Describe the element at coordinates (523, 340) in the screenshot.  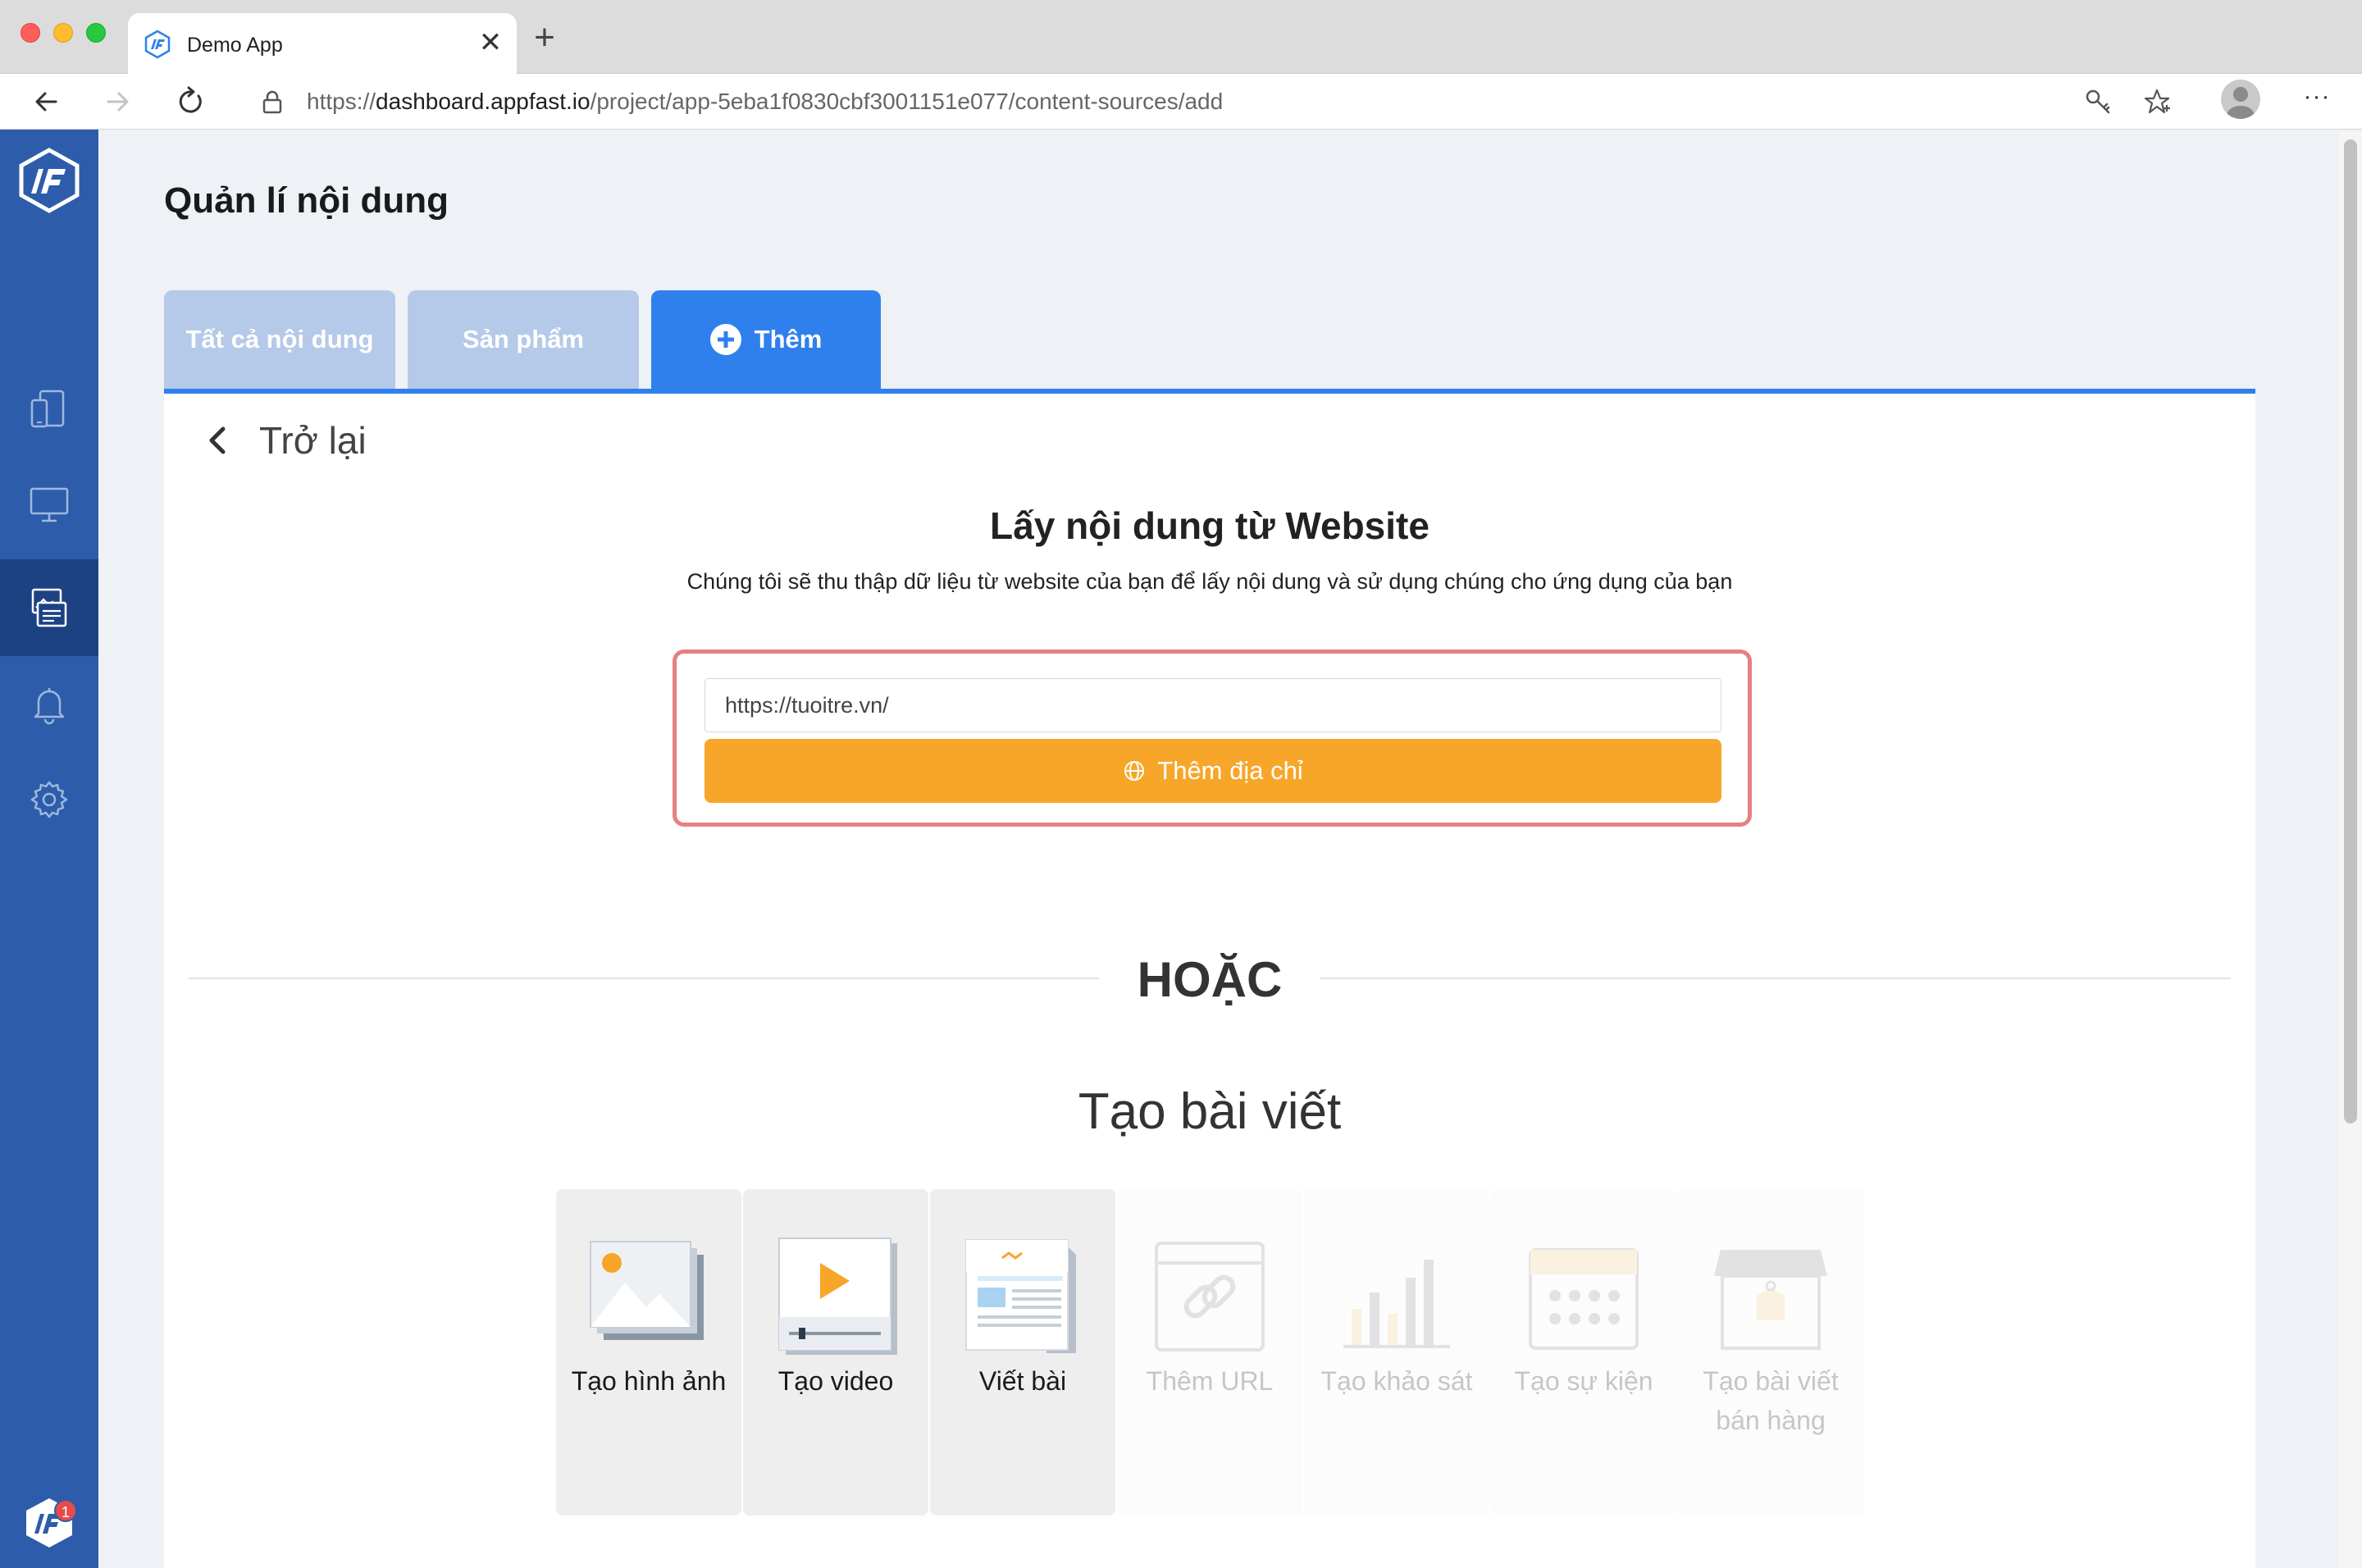
I see `tab-products: Sản phẩm` at that location.